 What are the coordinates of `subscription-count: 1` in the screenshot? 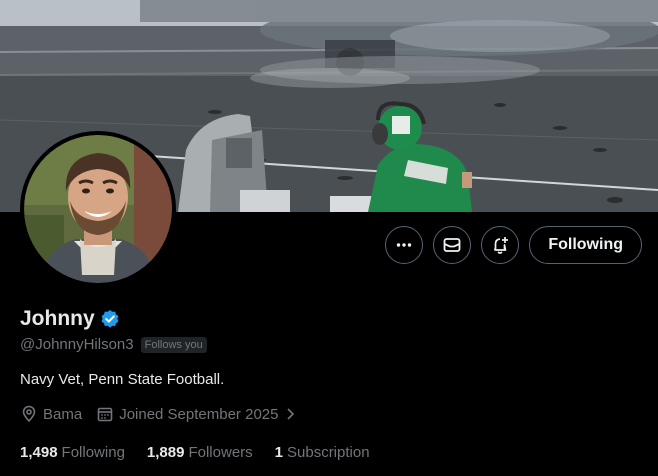 It's located at (278, 452).